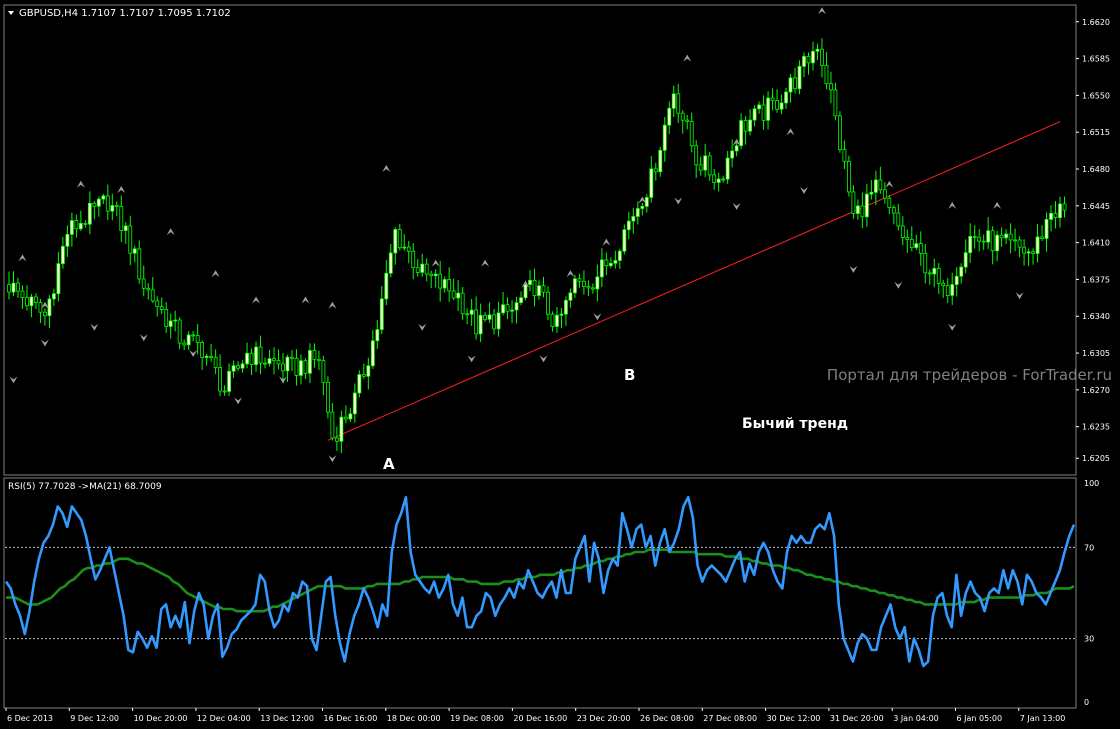 The height and width of the screenshot is (729, 1120). Describe the element at coordinates (794, 718) in the screenshot. I see `time-tick-label: 30 Dec 12:00` at that location.